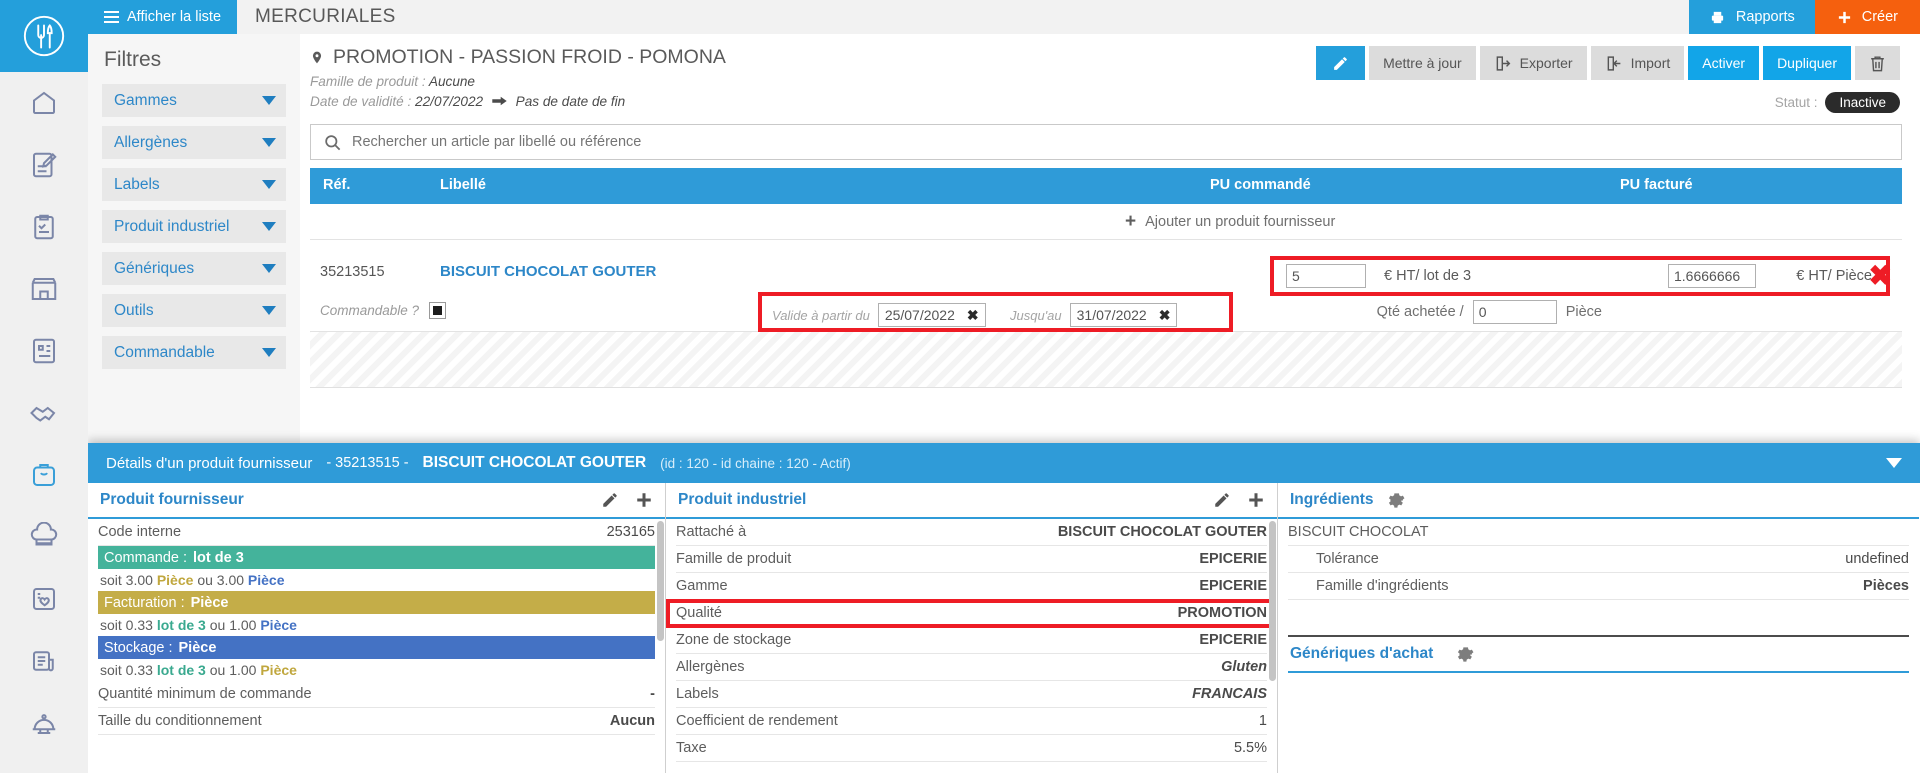 The height and width of the screenshot is (773, 1920). Describe the element at coordinates (361, 101) in the screenshot. I see `validite-label: Date de validité :` at that location.